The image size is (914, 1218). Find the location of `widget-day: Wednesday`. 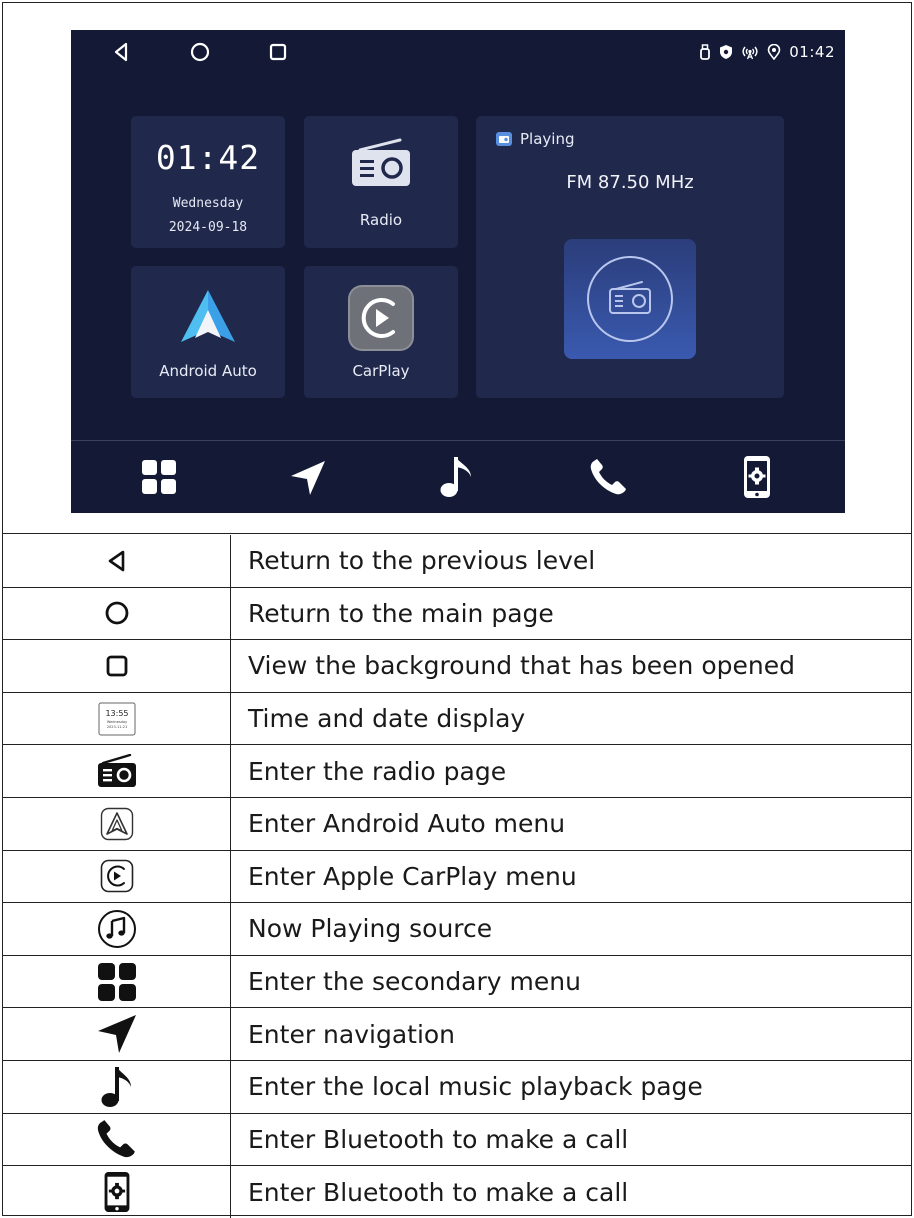

widget-day: Wednesday is located at coordinates (116, 722).